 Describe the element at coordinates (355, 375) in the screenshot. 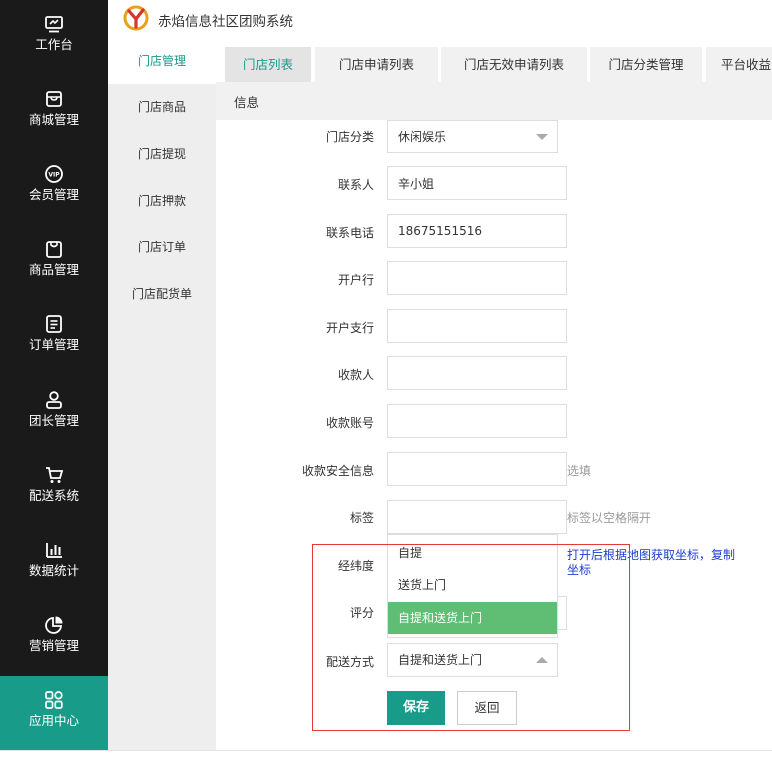

I see `payee-label: 收款人` at that location.